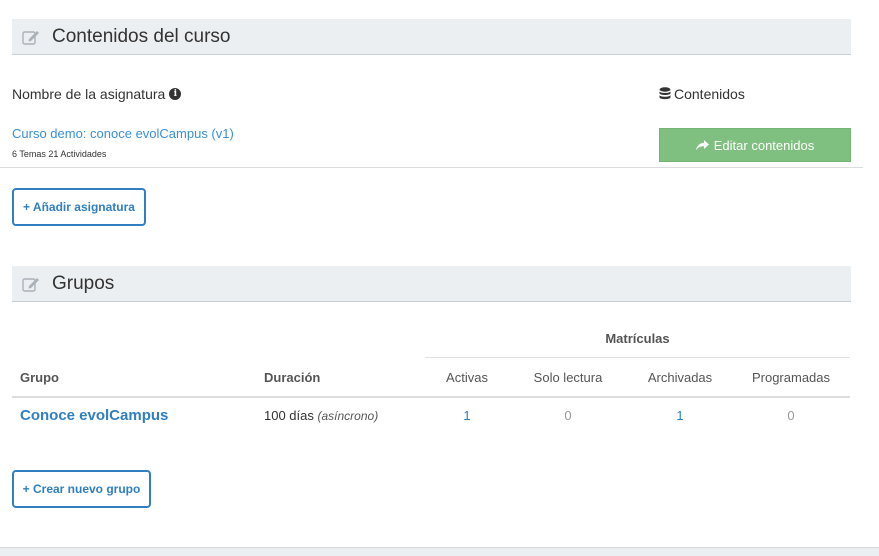 This screenshot has height=556, width=879. I want to click on course-meta: 6 Temas 21 Actividades, so click(59, 154).